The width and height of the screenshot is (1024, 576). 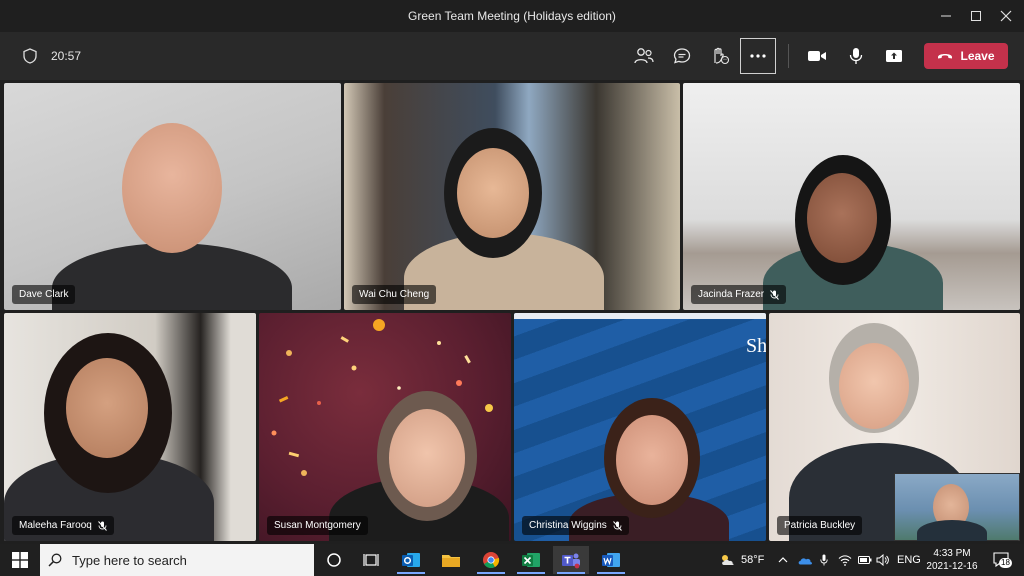 I want to click on meeting-toolbar: 20:57 Leave, so click(x=512, y=56).